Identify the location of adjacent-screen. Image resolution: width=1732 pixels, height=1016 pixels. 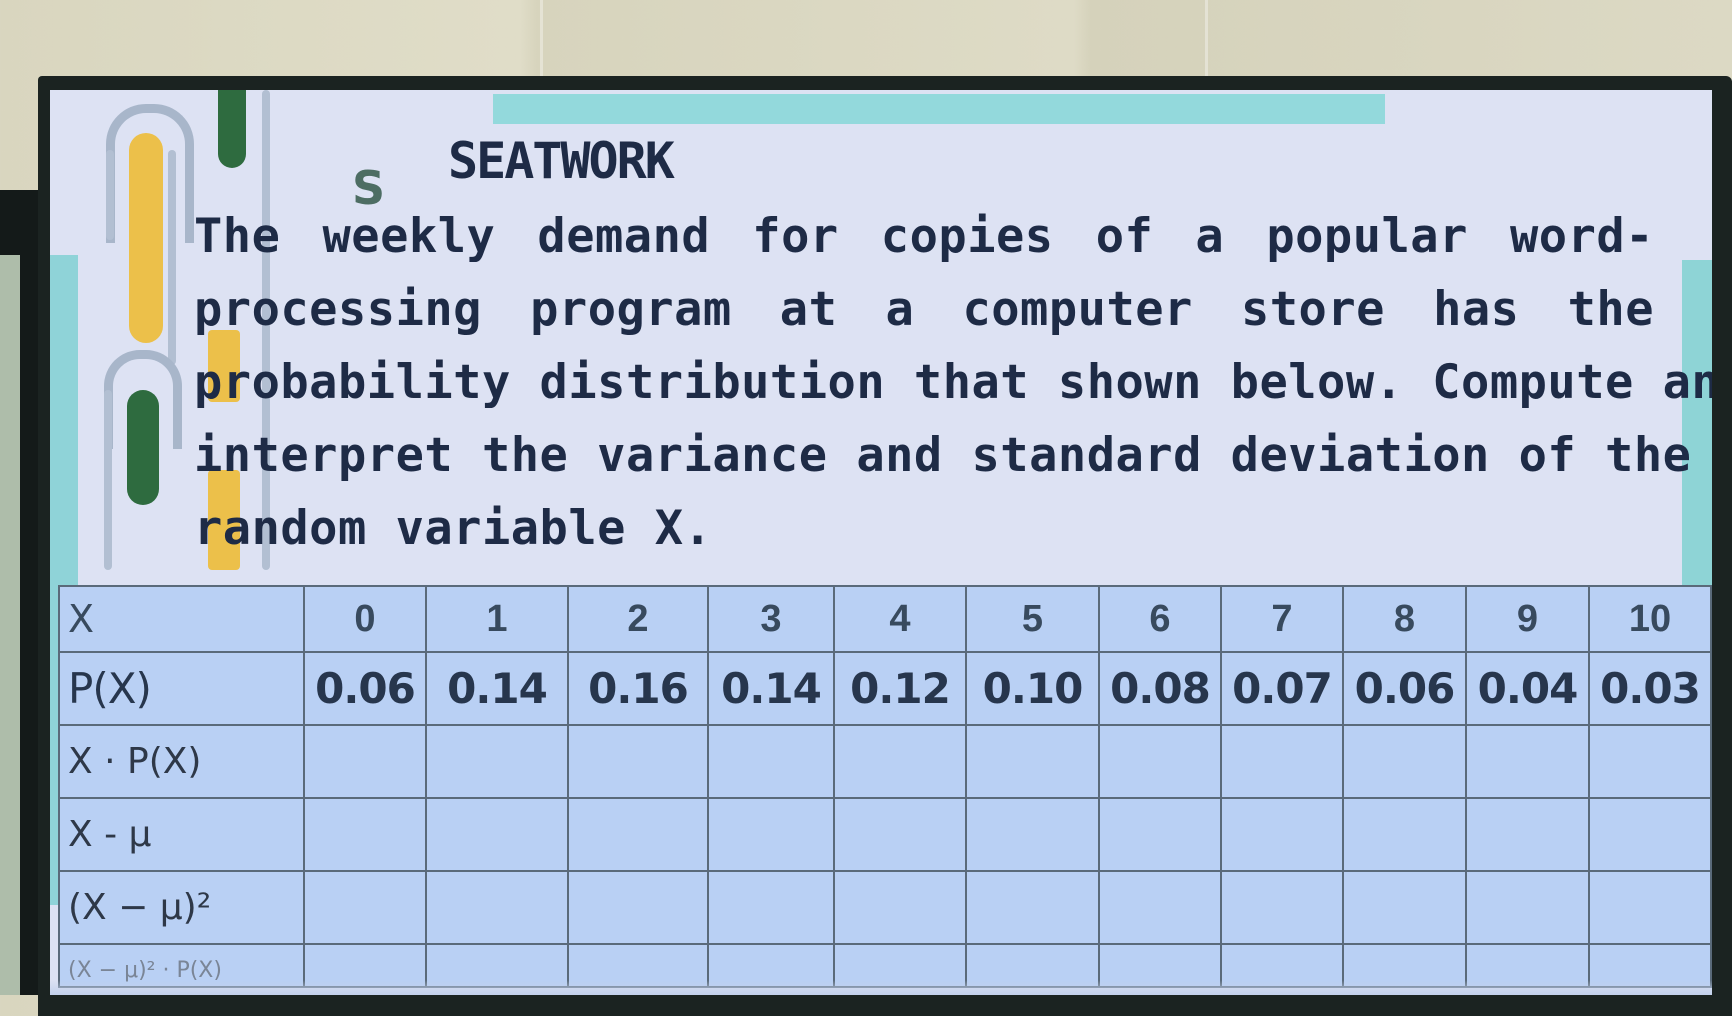
(10, 625).